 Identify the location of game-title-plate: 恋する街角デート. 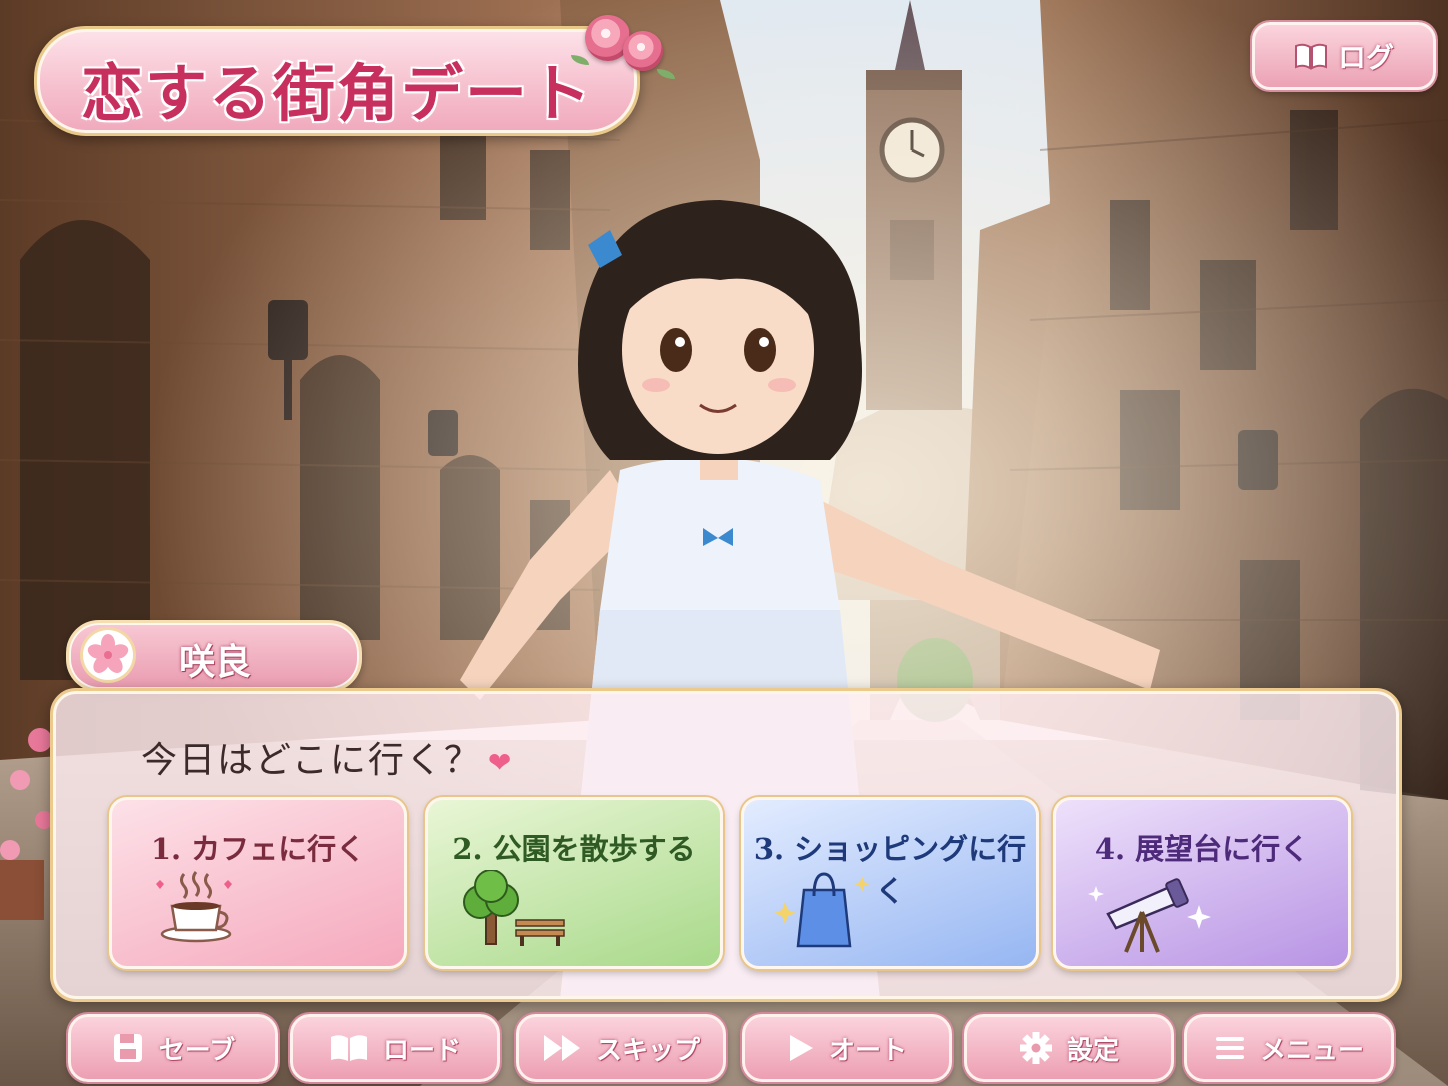
(354, 75).